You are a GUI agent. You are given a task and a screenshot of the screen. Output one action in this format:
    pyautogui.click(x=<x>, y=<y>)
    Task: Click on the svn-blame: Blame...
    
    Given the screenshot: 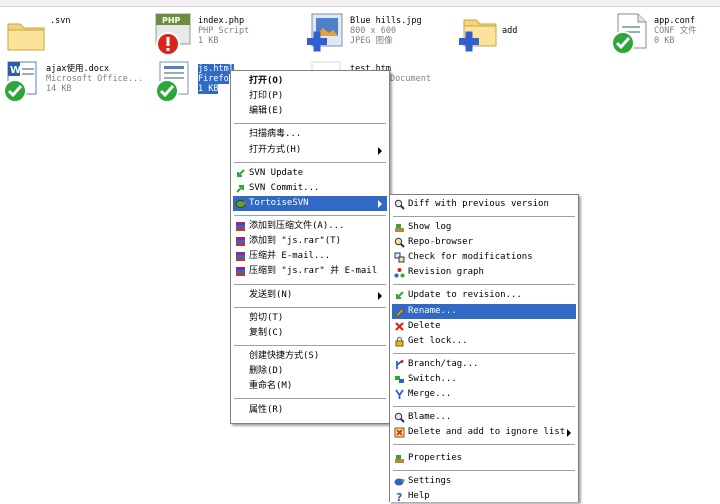 What is the action you would take?
    pyautogui.click(x=484, y=417)
    